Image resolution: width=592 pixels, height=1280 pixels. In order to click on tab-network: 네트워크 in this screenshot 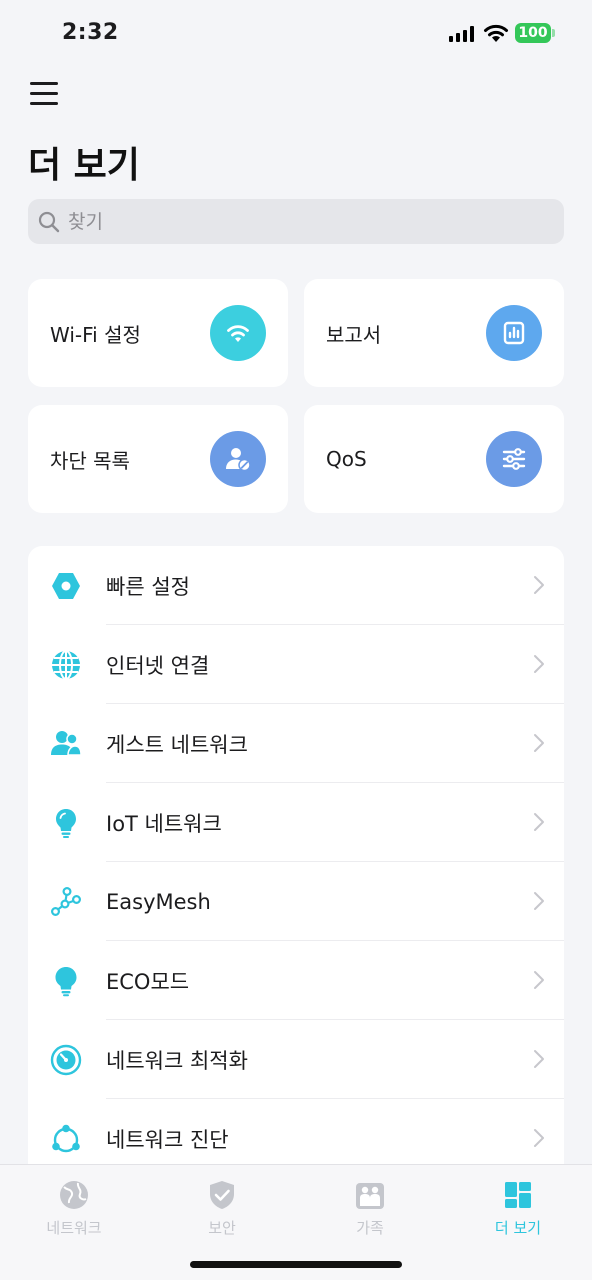, I will do `click(74, 1208)`.